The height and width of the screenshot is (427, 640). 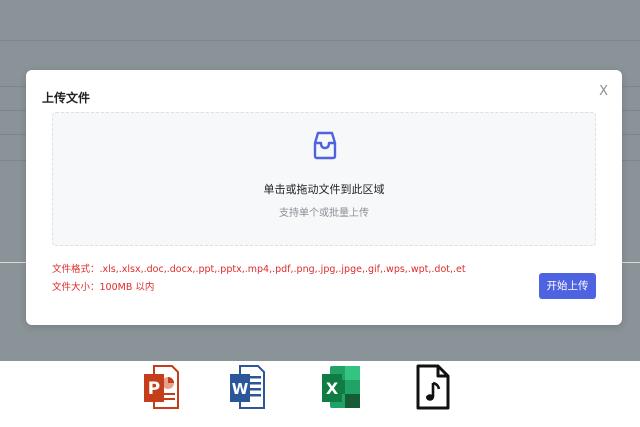 What do you see at coordinates (161, 387) in the screenshot?
I see `powerpoint-icon: P` at bounding box center [161, 387].